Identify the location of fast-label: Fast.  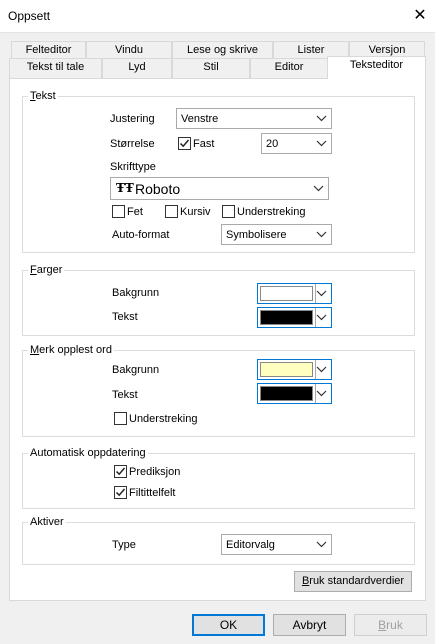
(204, 144).